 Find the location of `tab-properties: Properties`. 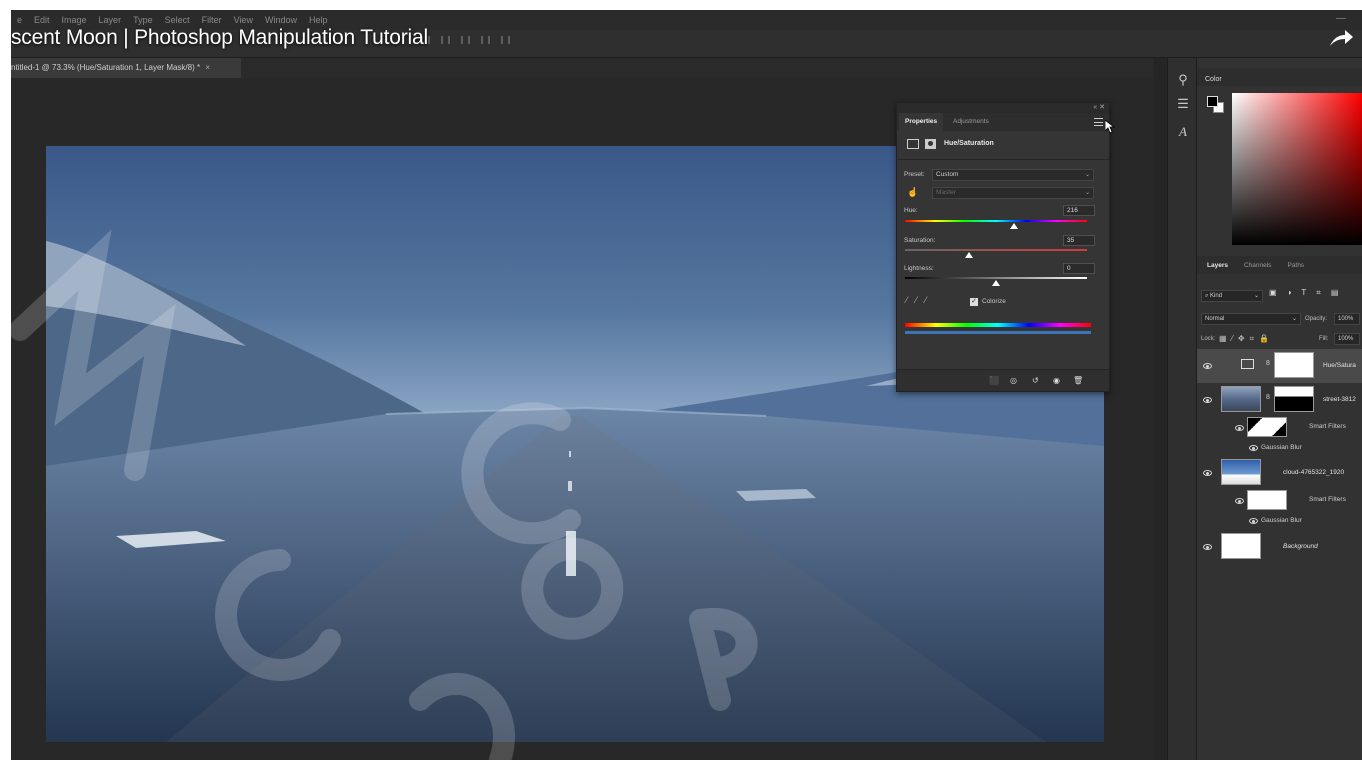

tab-properties: Properties is located at coordinates (921, 122).